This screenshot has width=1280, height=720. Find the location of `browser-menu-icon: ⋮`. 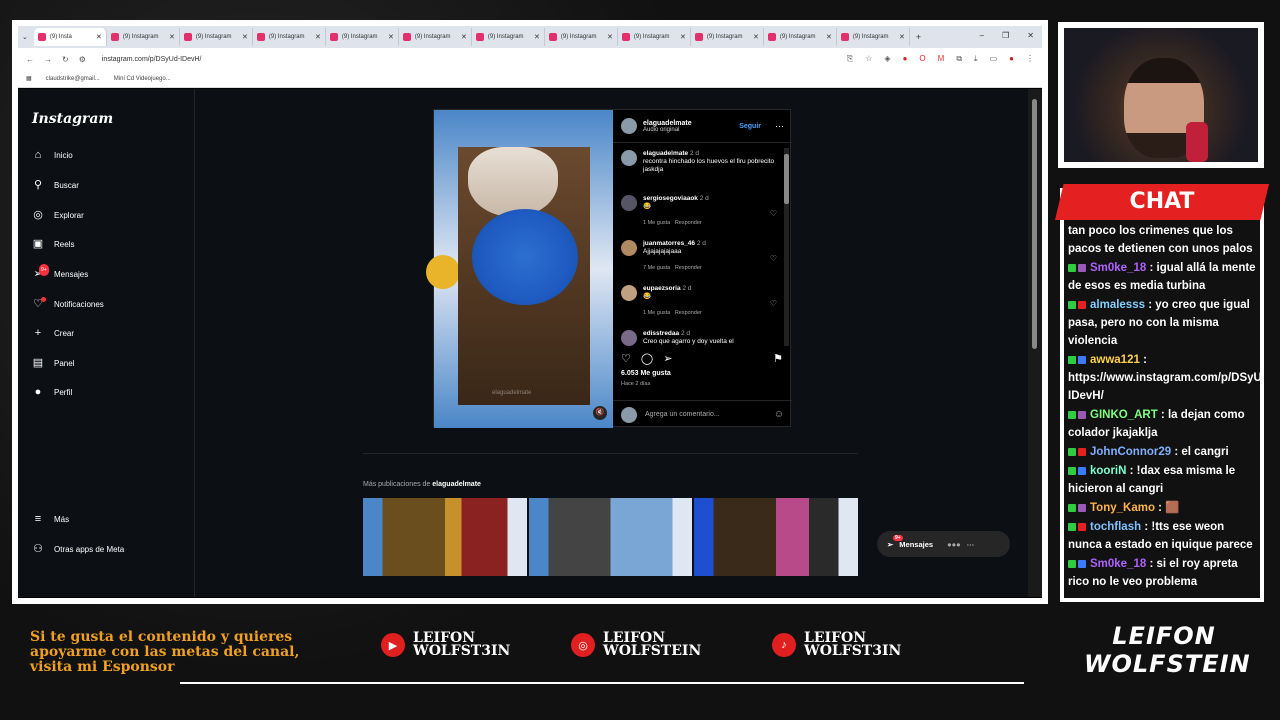

browser-menu-icon: ⋮ is located at coordinates (1030, 59).